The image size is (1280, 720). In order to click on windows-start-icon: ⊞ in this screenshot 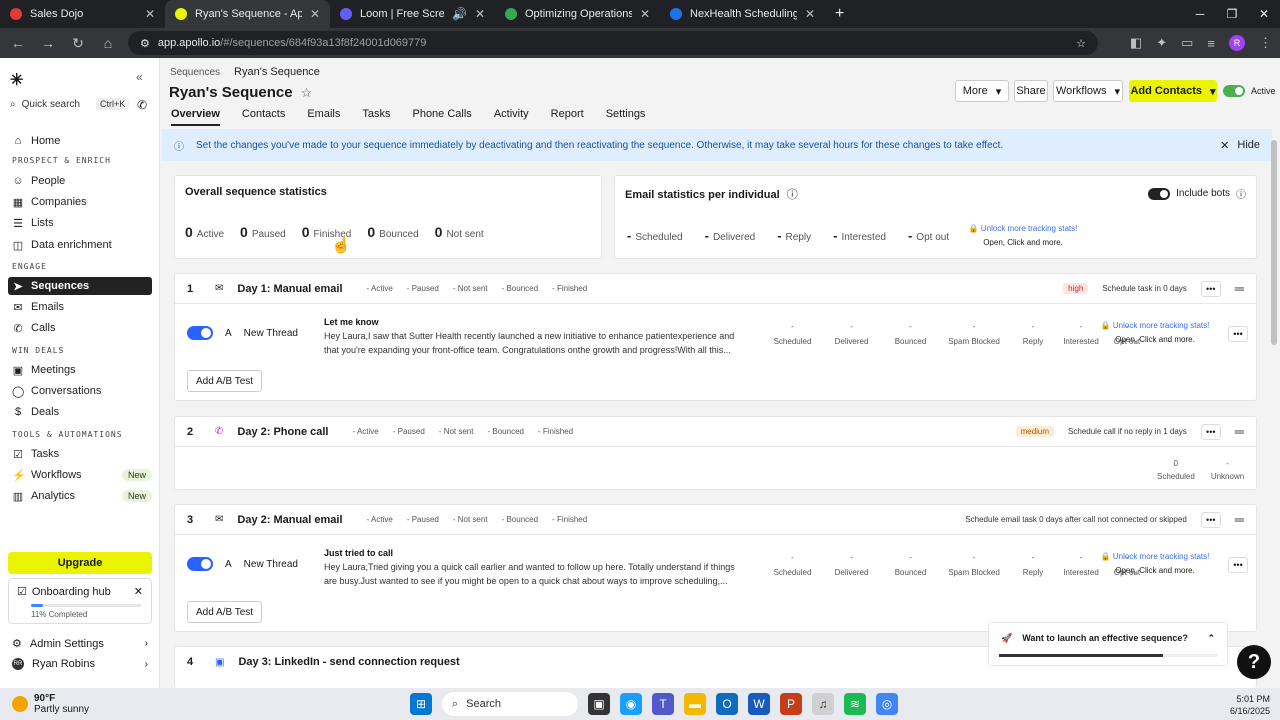, I will do `click(421, 704)`.